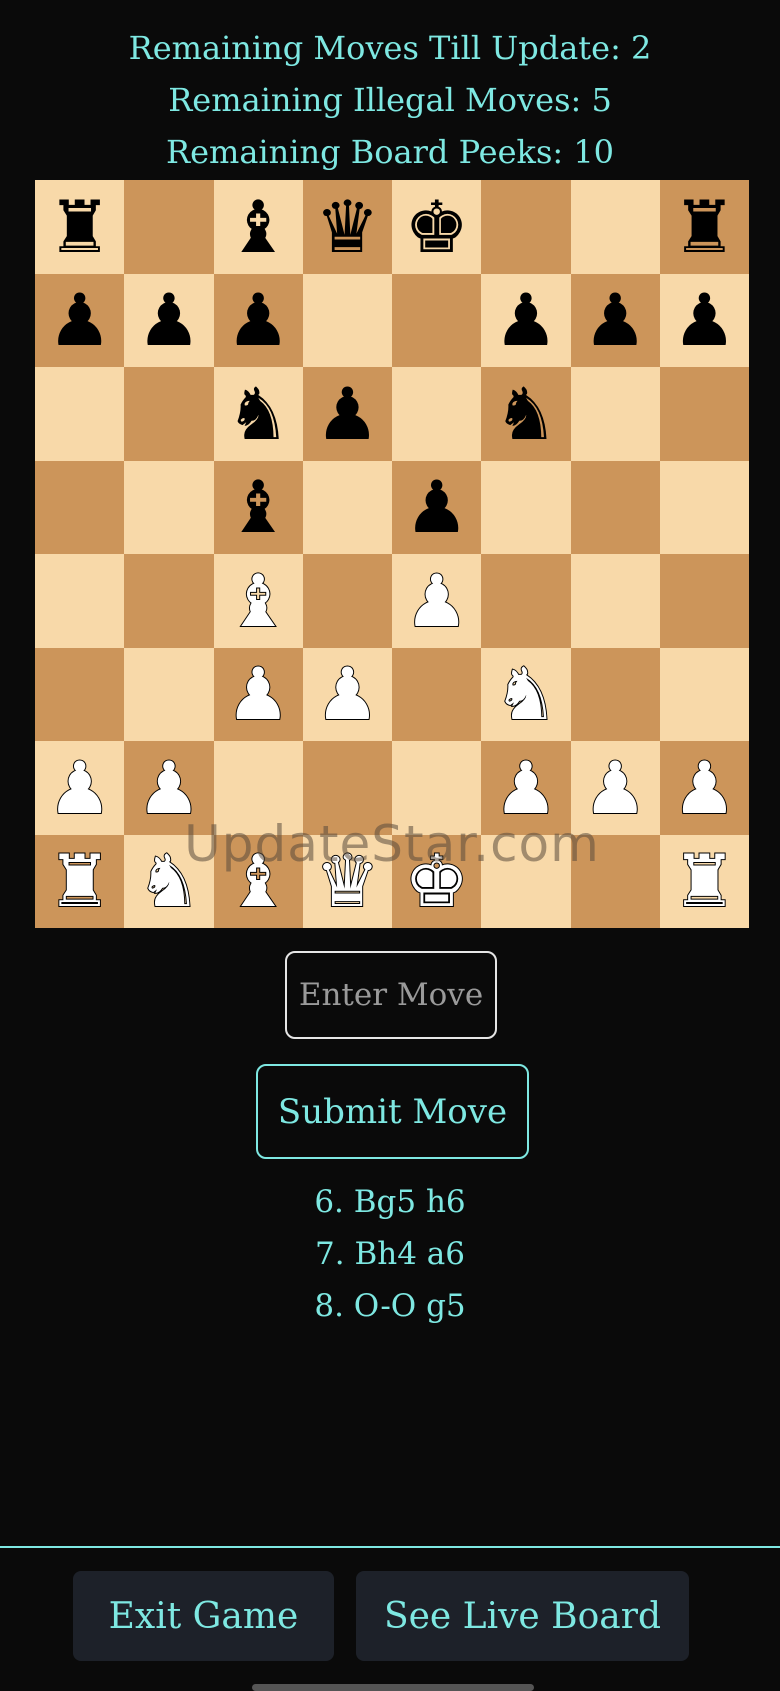  I want to click on square-e1: ♚, so click(437, 881).